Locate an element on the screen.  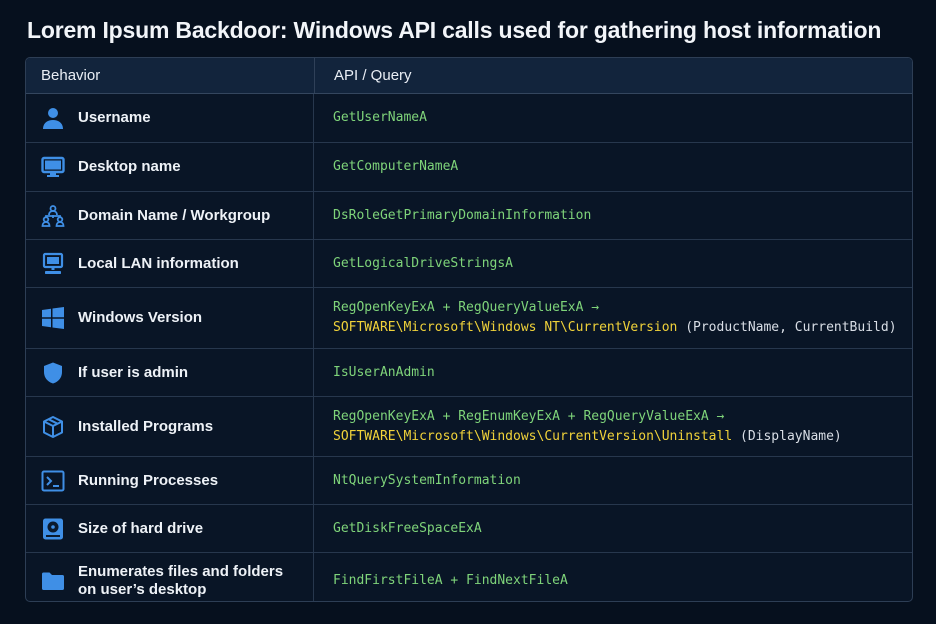
windows-logo-icon is located at coordinates (53, 318).